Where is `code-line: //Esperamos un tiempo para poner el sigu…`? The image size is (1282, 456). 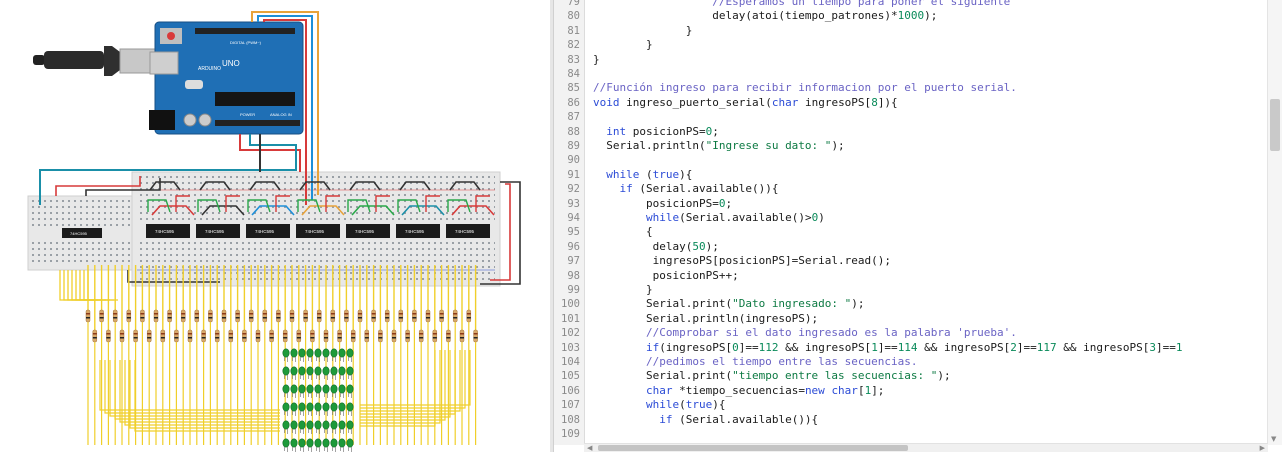 code-line: //Esperamos un tiempo para poner el sigu… is located at coordinates (801, 4).